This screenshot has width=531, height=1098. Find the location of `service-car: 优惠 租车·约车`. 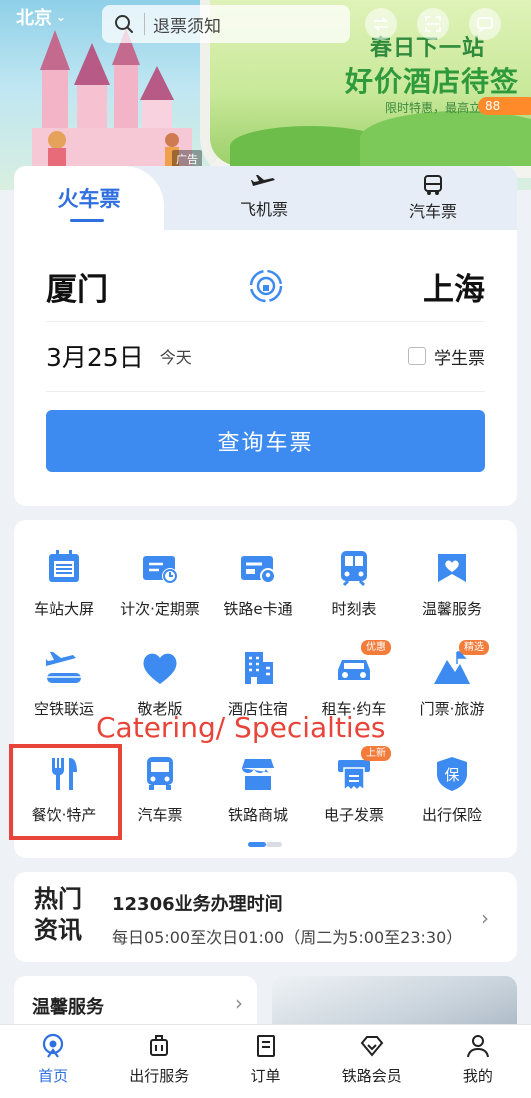

service-car: 优惠 租车·约车 is located at coordinates (354, 679).